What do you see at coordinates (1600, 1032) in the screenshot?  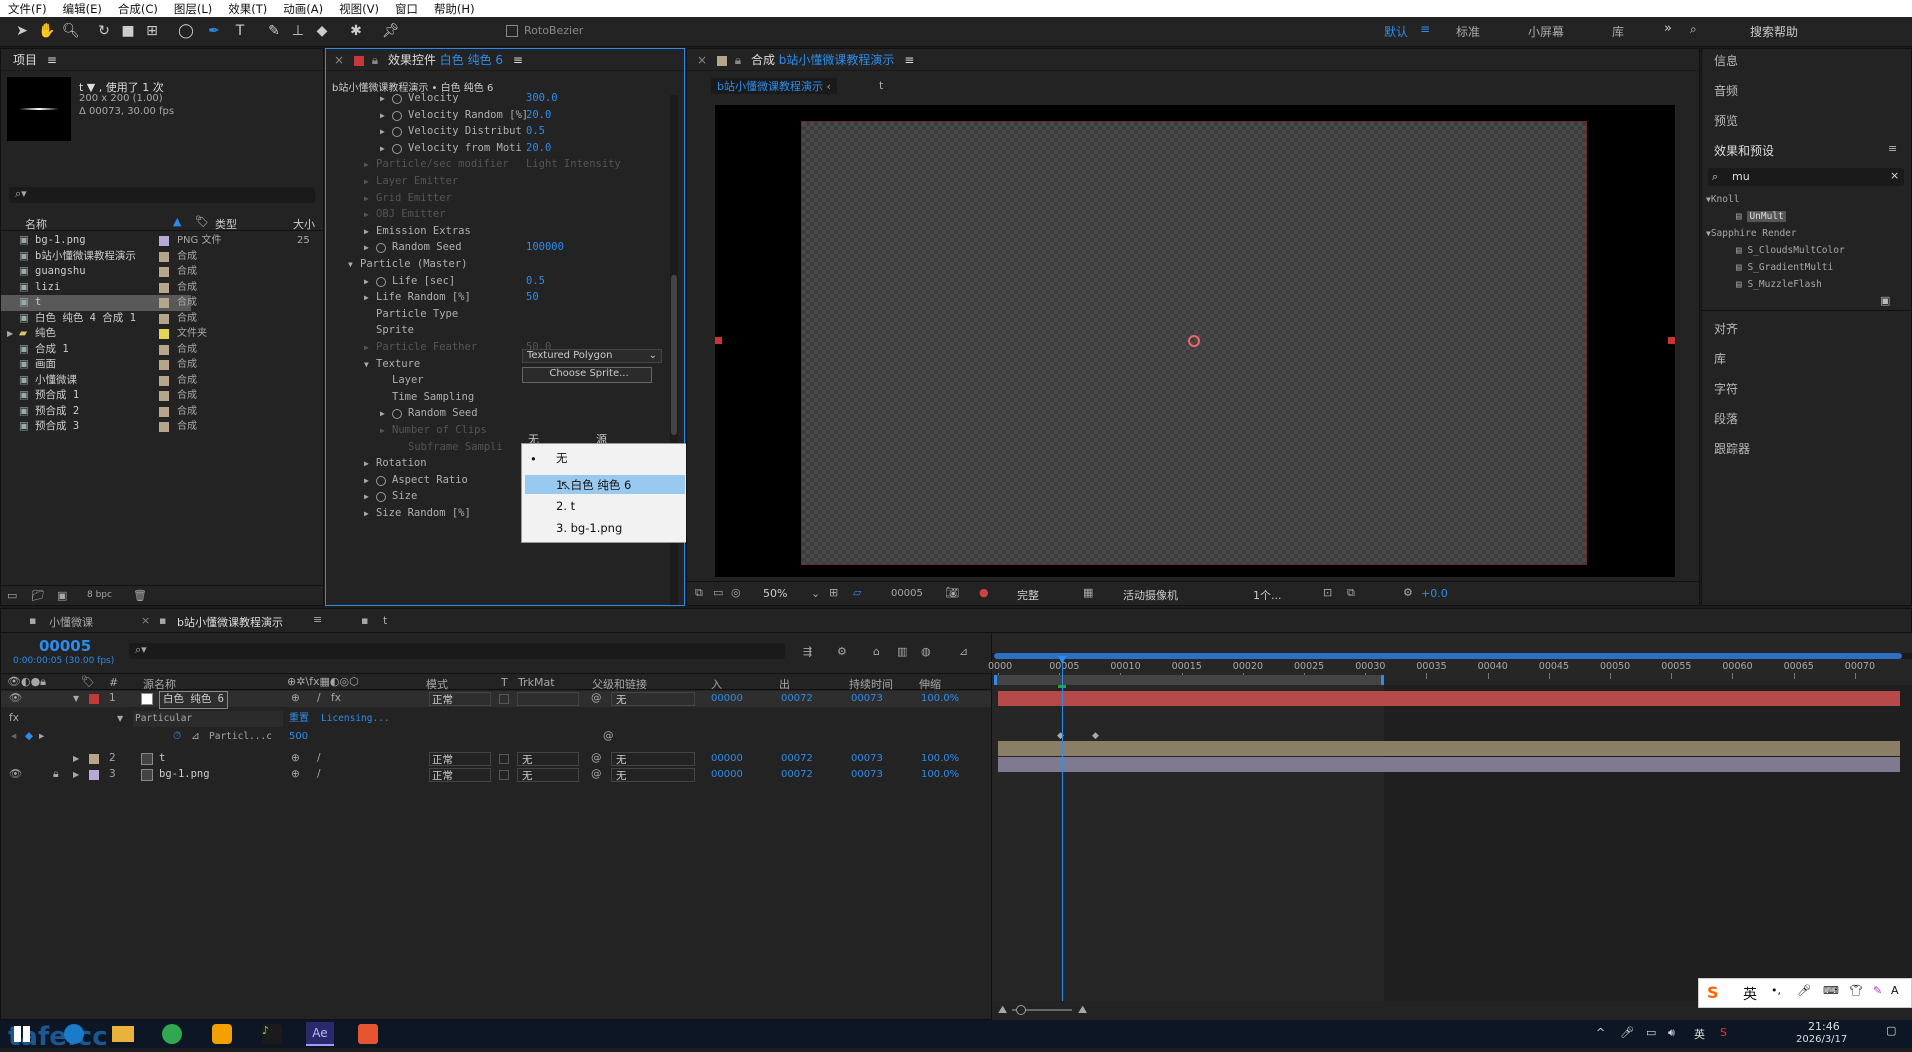 I see `tray-overflow-icon: ^` at bounding box center [1600, 1032].